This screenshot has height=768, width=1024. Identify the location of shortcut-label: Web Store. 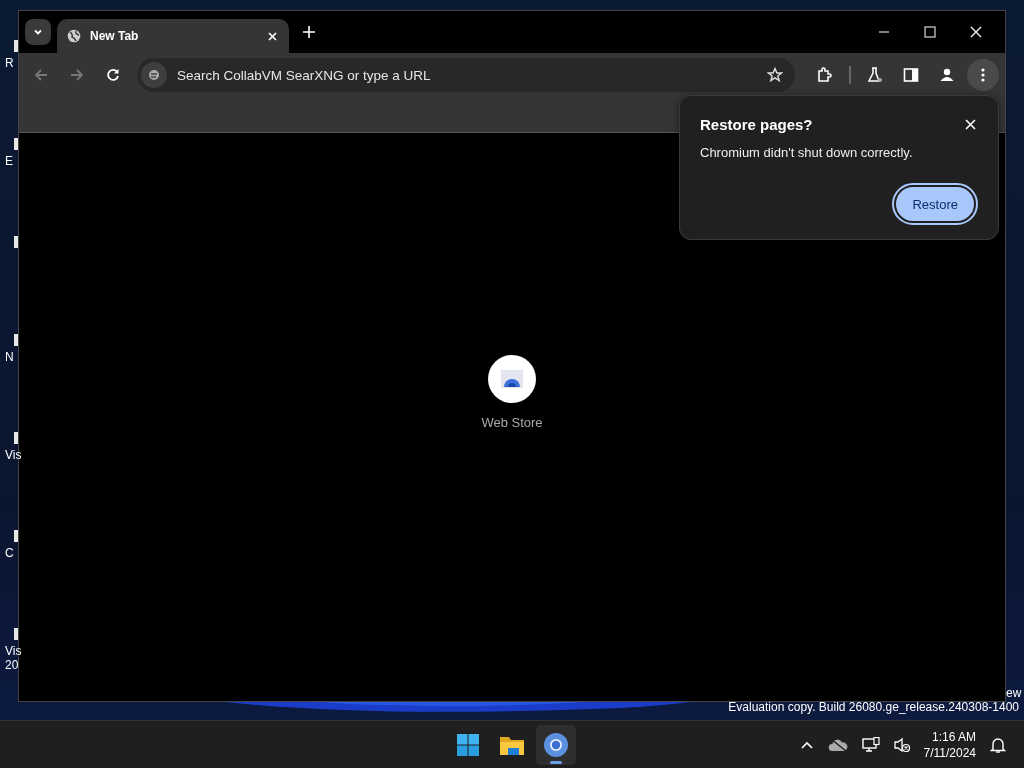
(512, 422).